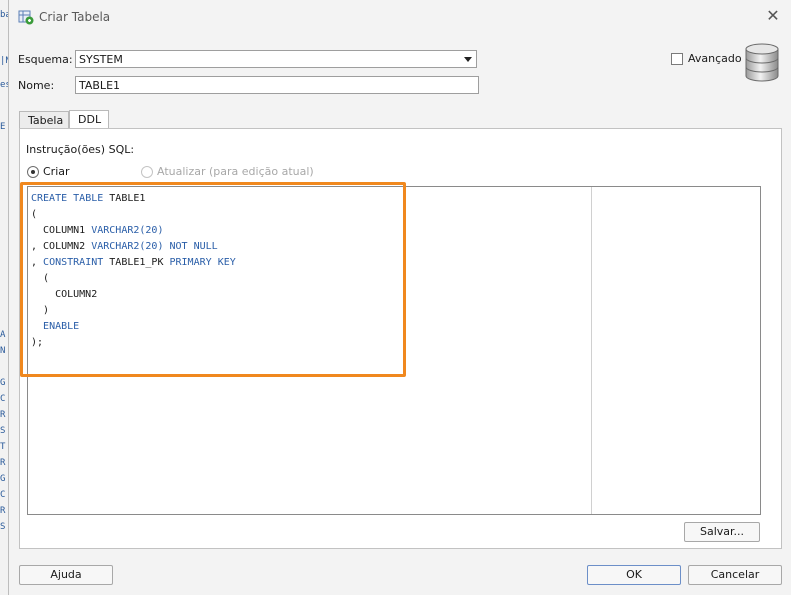 This screenshot has width=791, height=595. Describe the element at coordinates (762, 62) in the screenshot. I see `database-icon` at that location.